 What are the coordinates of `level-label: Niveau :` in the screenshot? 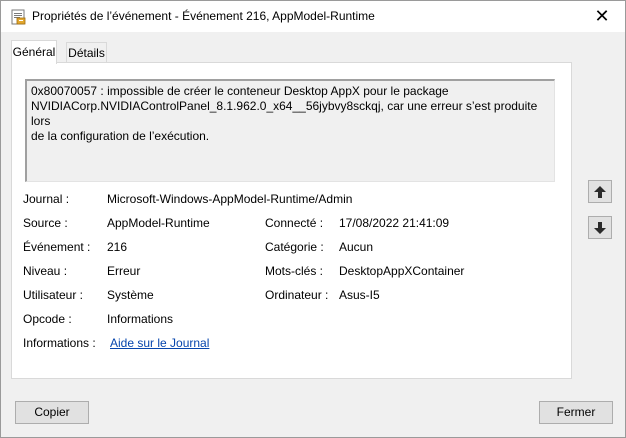 It's located at (45, 271).